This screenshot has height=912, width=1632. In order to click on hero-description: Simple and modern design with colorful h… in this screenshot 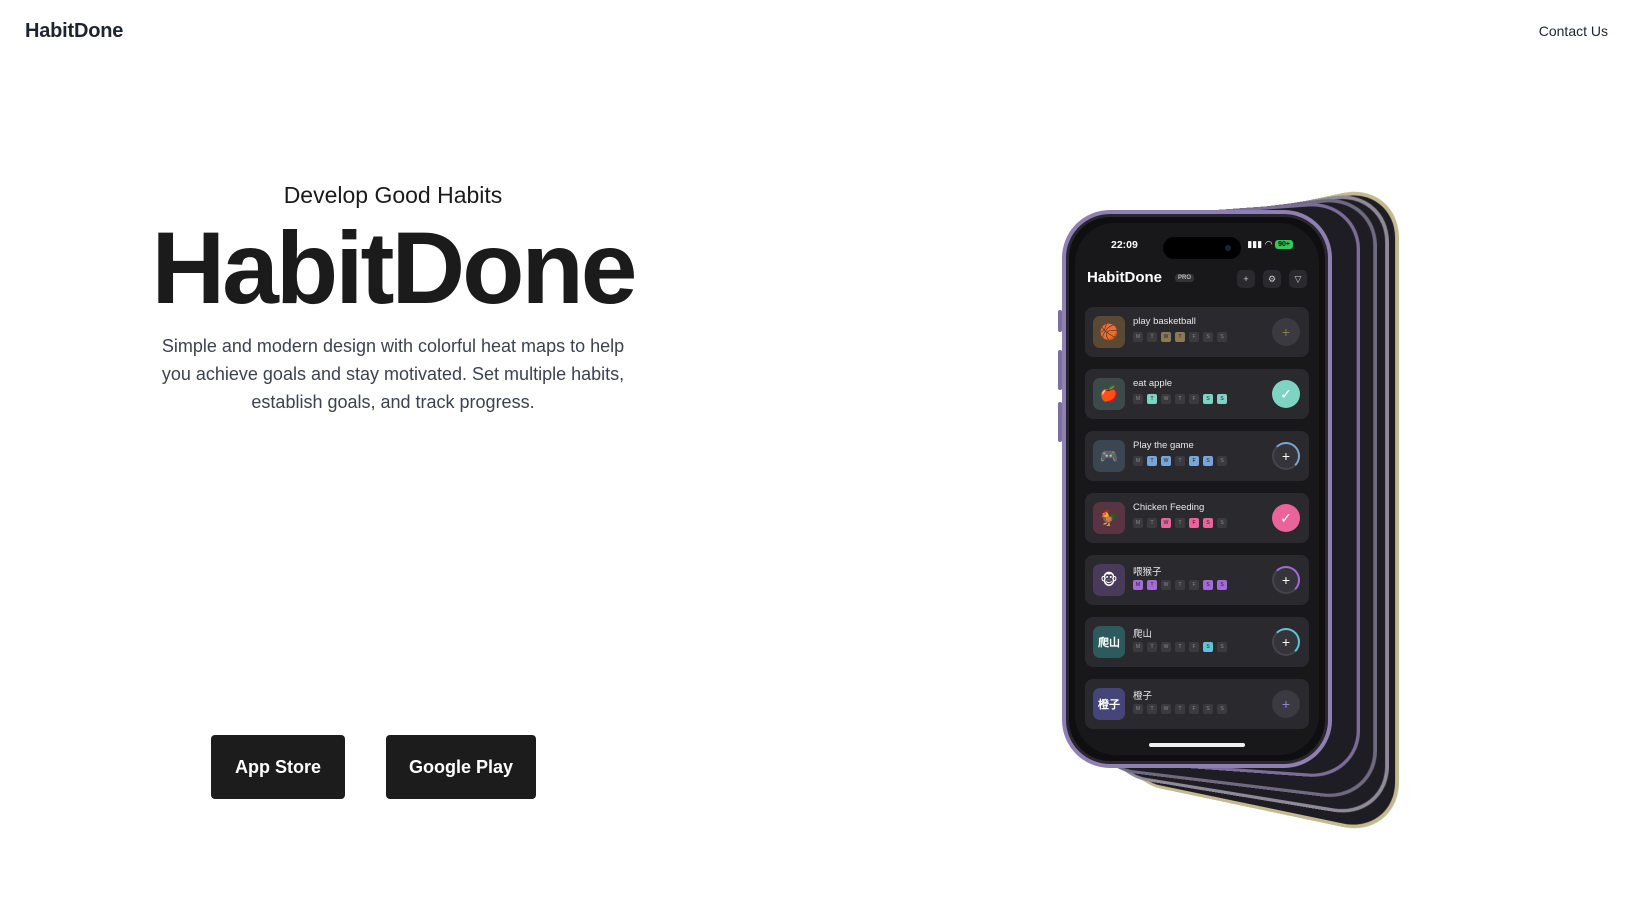, I will do `click(393, 374)`.